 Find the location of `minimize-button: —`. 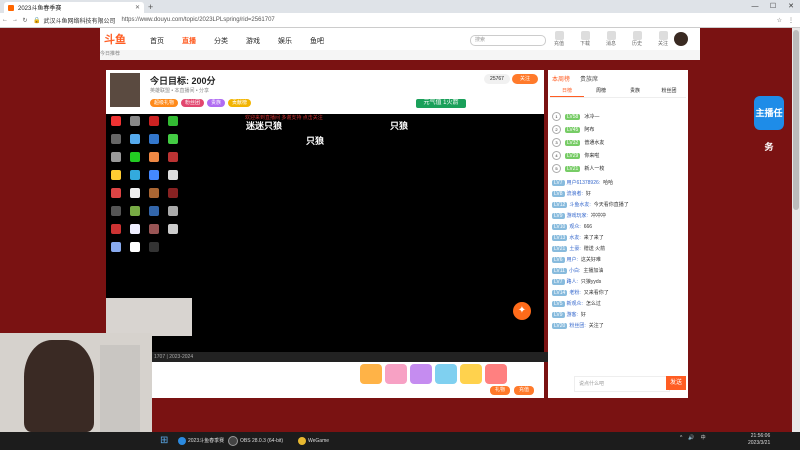

minimize-button: — is located at coordinates (755, 6).